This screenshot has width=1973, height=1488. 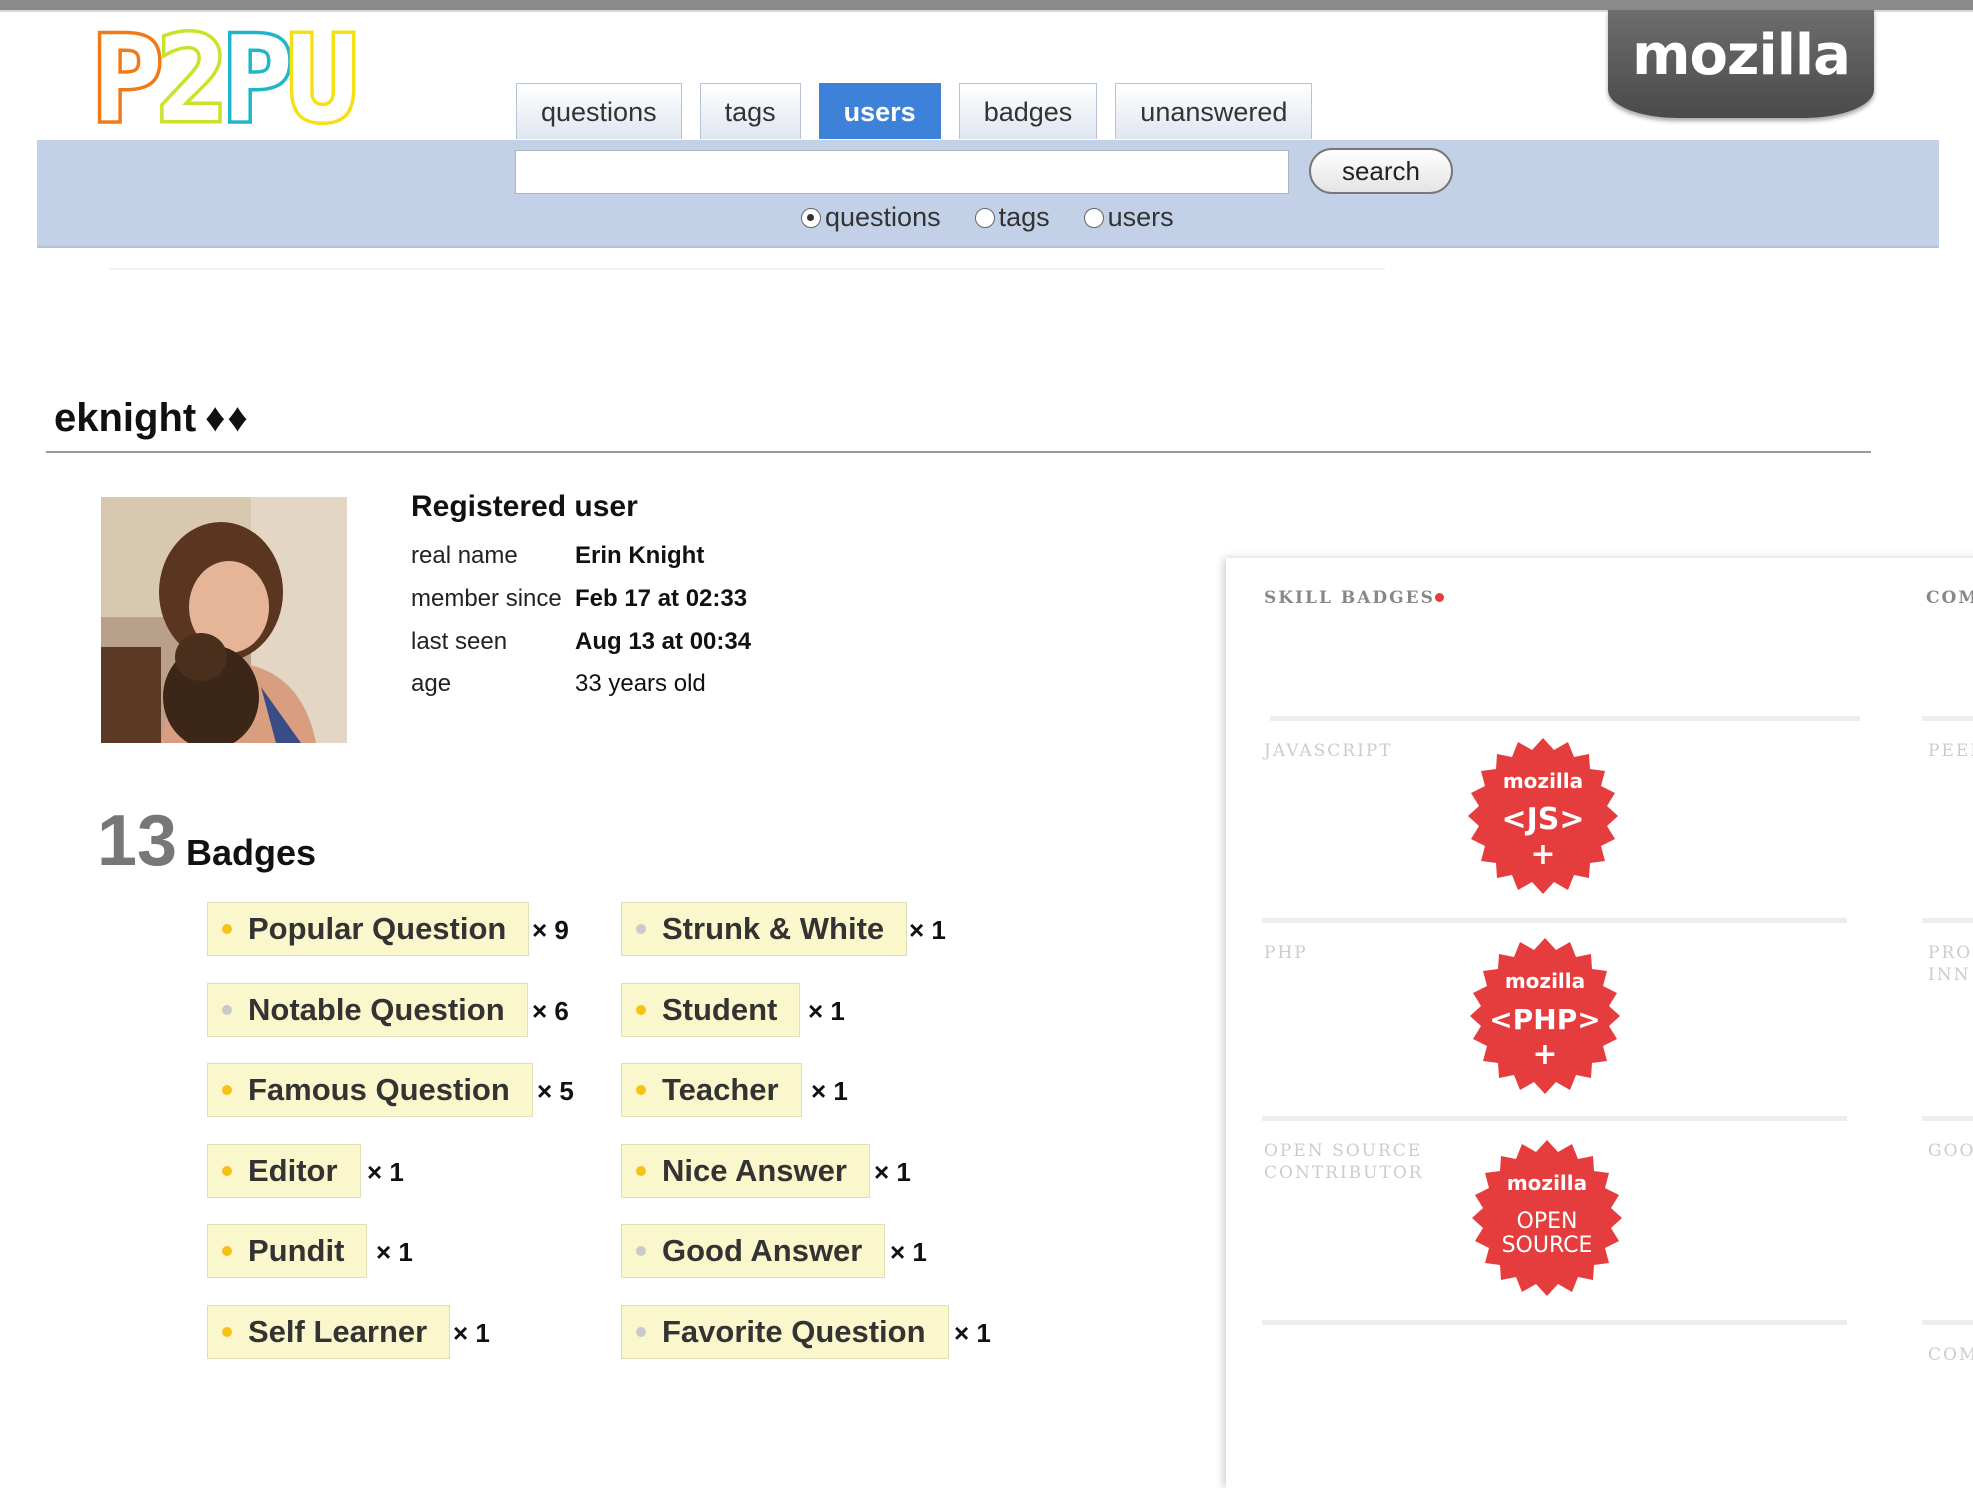 I want to click on search-scope-options: questions tags users, so click(x=987, y=217).